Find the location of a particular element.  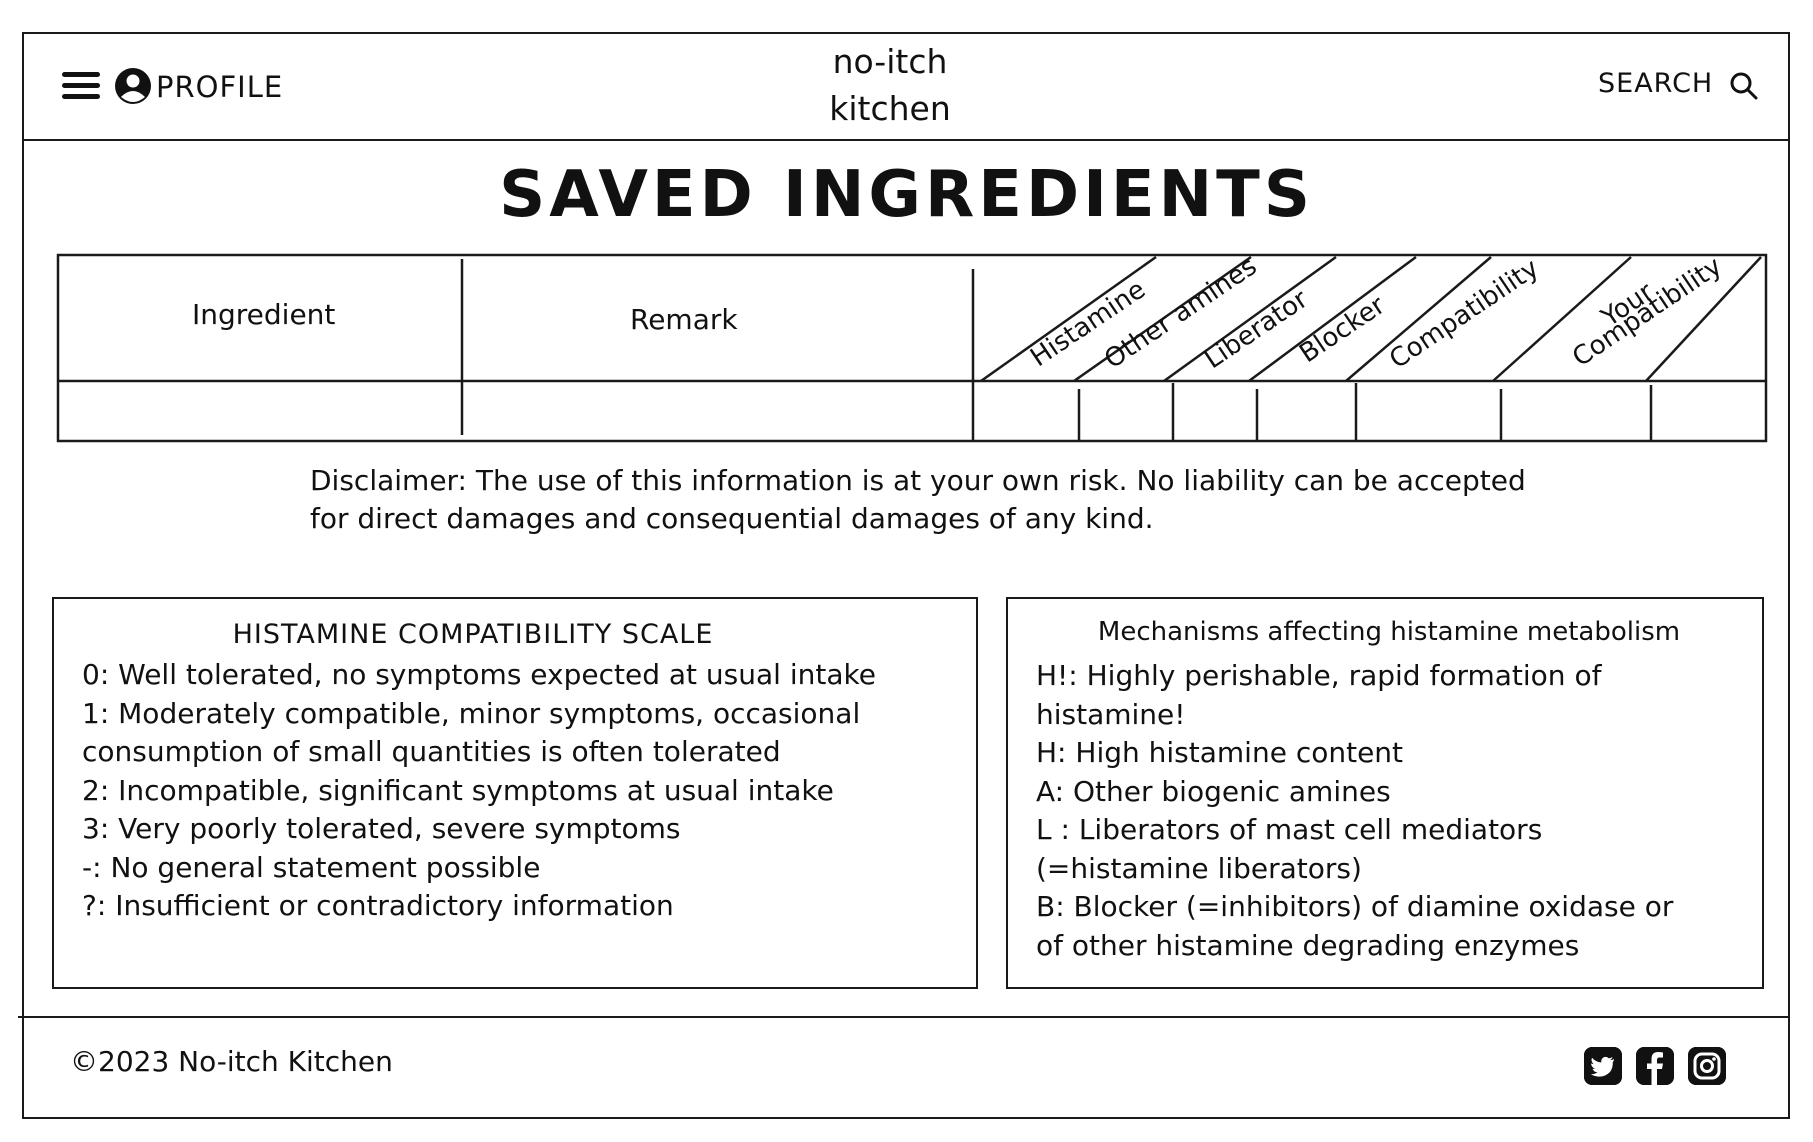

profile-icon is located at coordinates (133, 86).